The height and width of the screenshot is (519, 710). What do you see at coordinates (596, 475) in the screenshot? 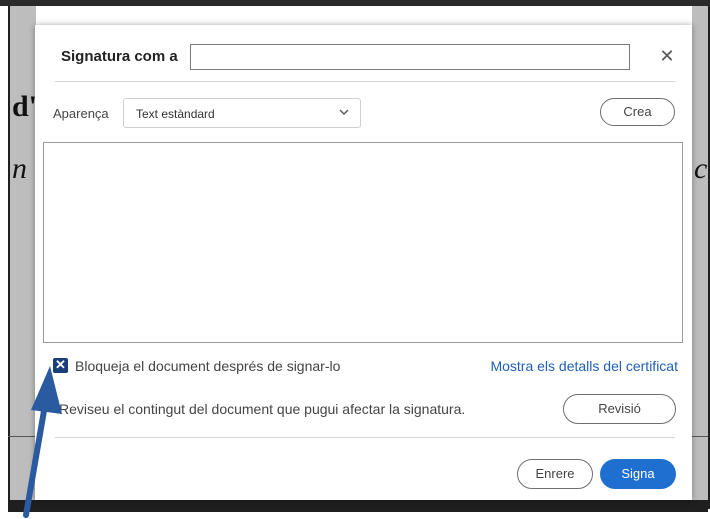
I see `dialog-footer: Enrere Signa` at bounding box center [596, 475].